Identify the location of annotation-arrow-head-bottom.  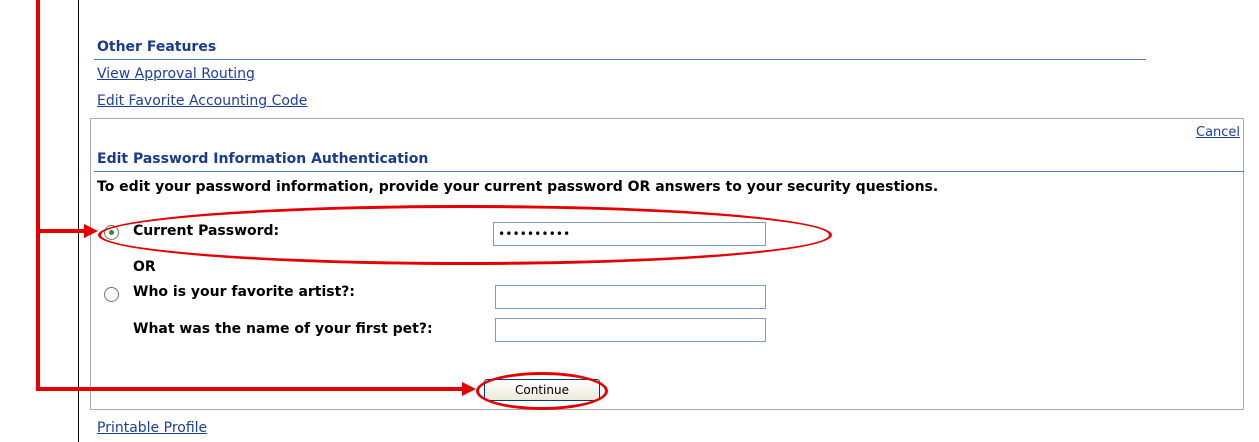
(469, 389).